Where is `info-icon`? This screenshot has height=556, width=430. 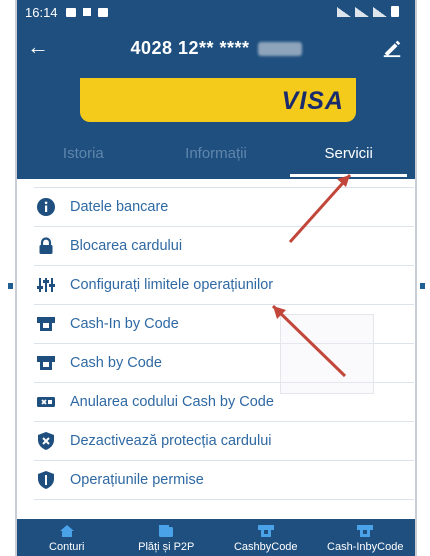 info-icon is located at coordinates (46, 207).